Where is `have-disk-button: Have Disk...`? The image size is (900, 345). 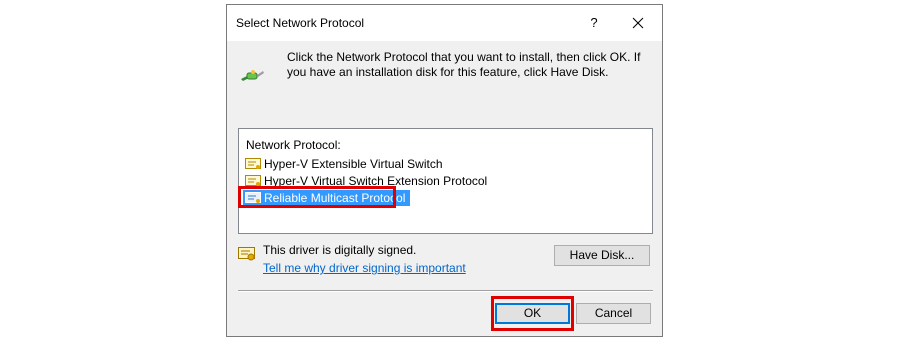 have-disk-button: Have Disk... is located at coordinates (602, 255).